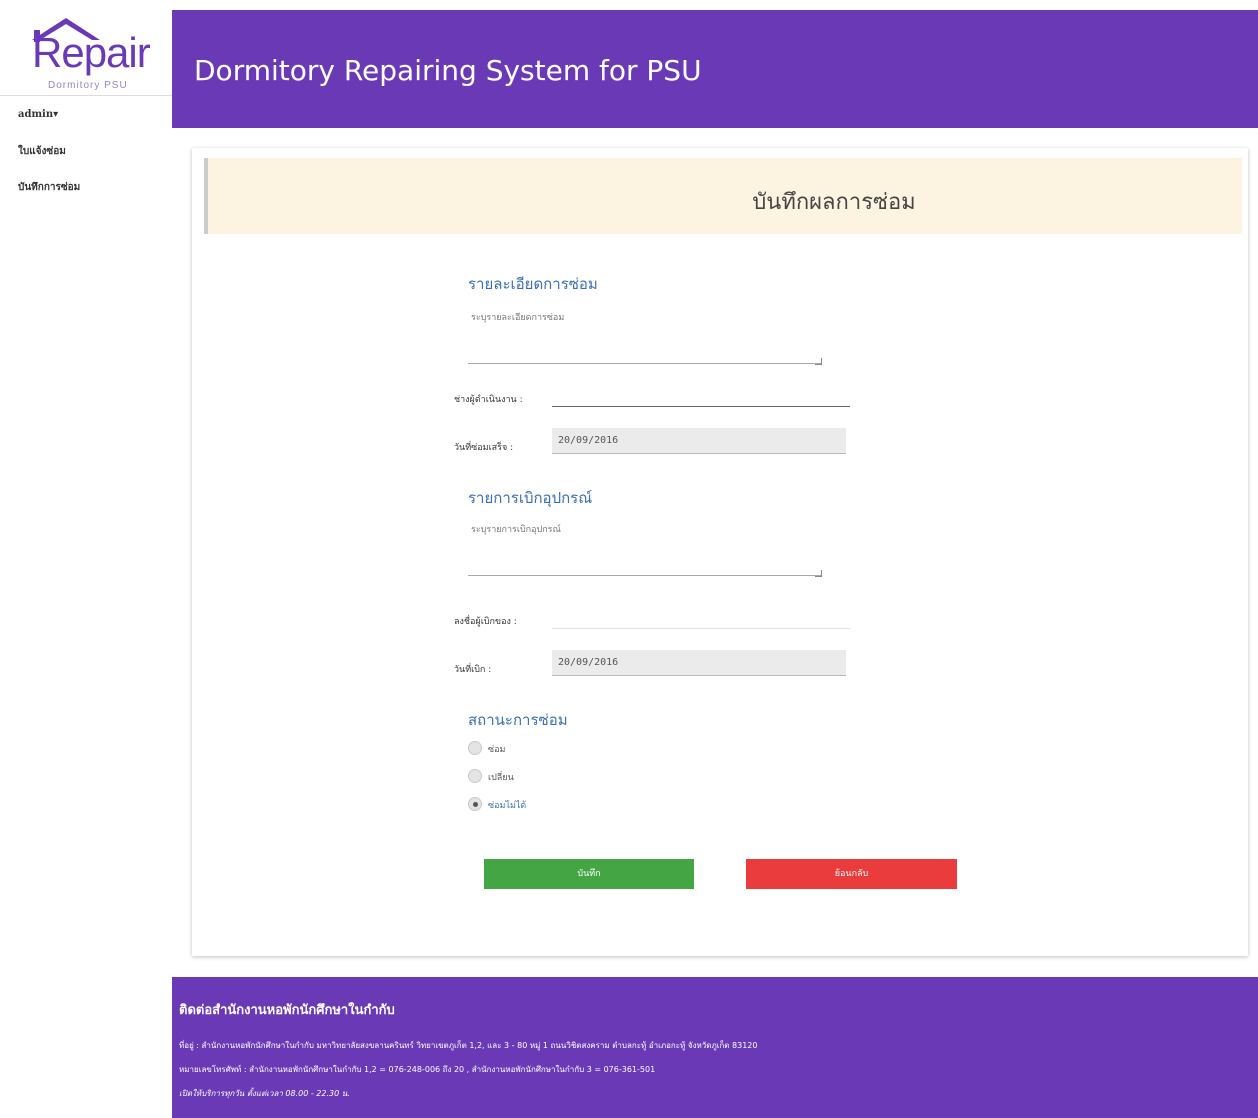 This screenshot has height=1118, width=1258. What do you see at coordinates (473, 670) in the screenshot?
I see `withdraw-date-label: วันที่เบิก :` at bounding box center [473, 670].